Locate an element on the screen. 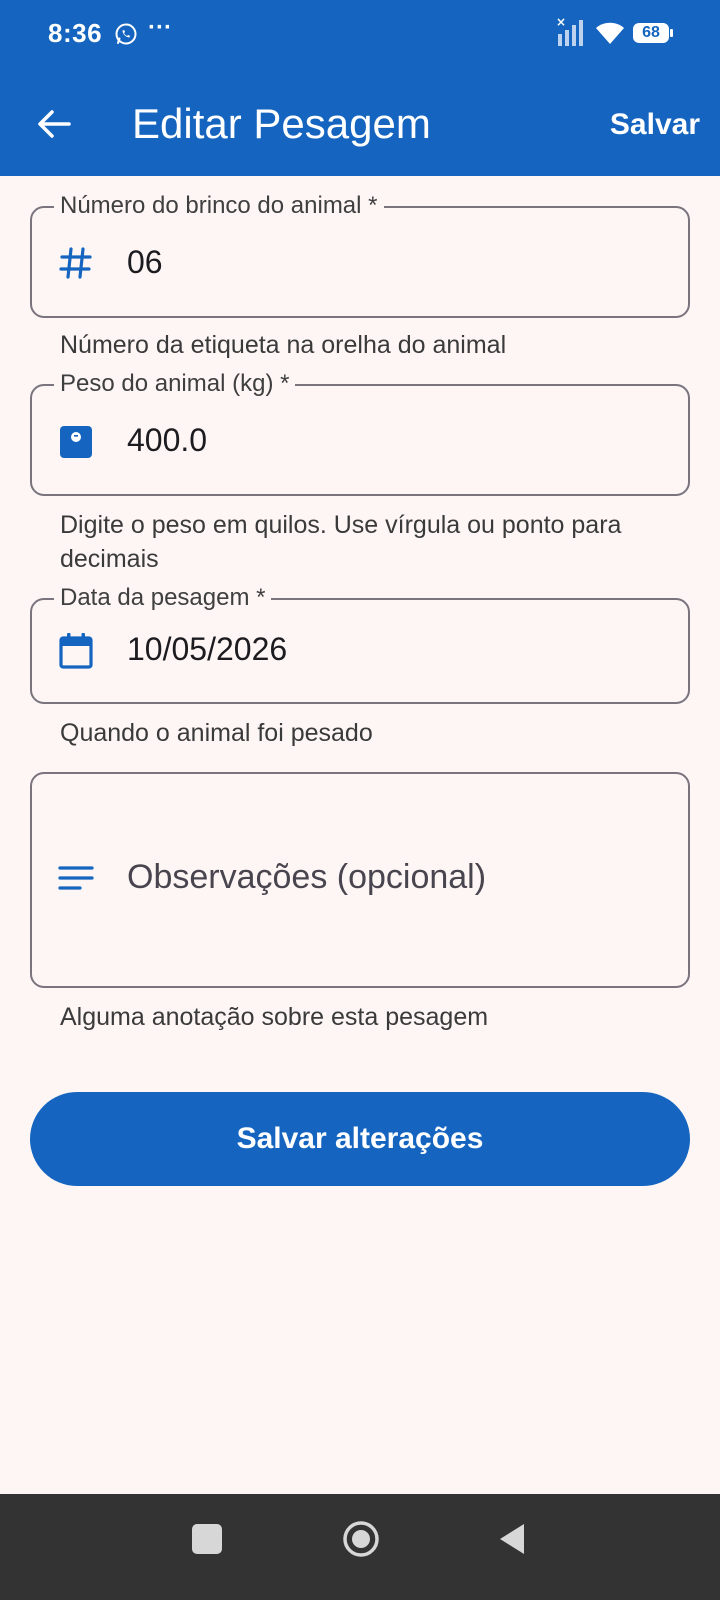 The height and width of the screenshot is (1600, 720). more-notifications-icon: ··· is located at coordinates (160, 27).